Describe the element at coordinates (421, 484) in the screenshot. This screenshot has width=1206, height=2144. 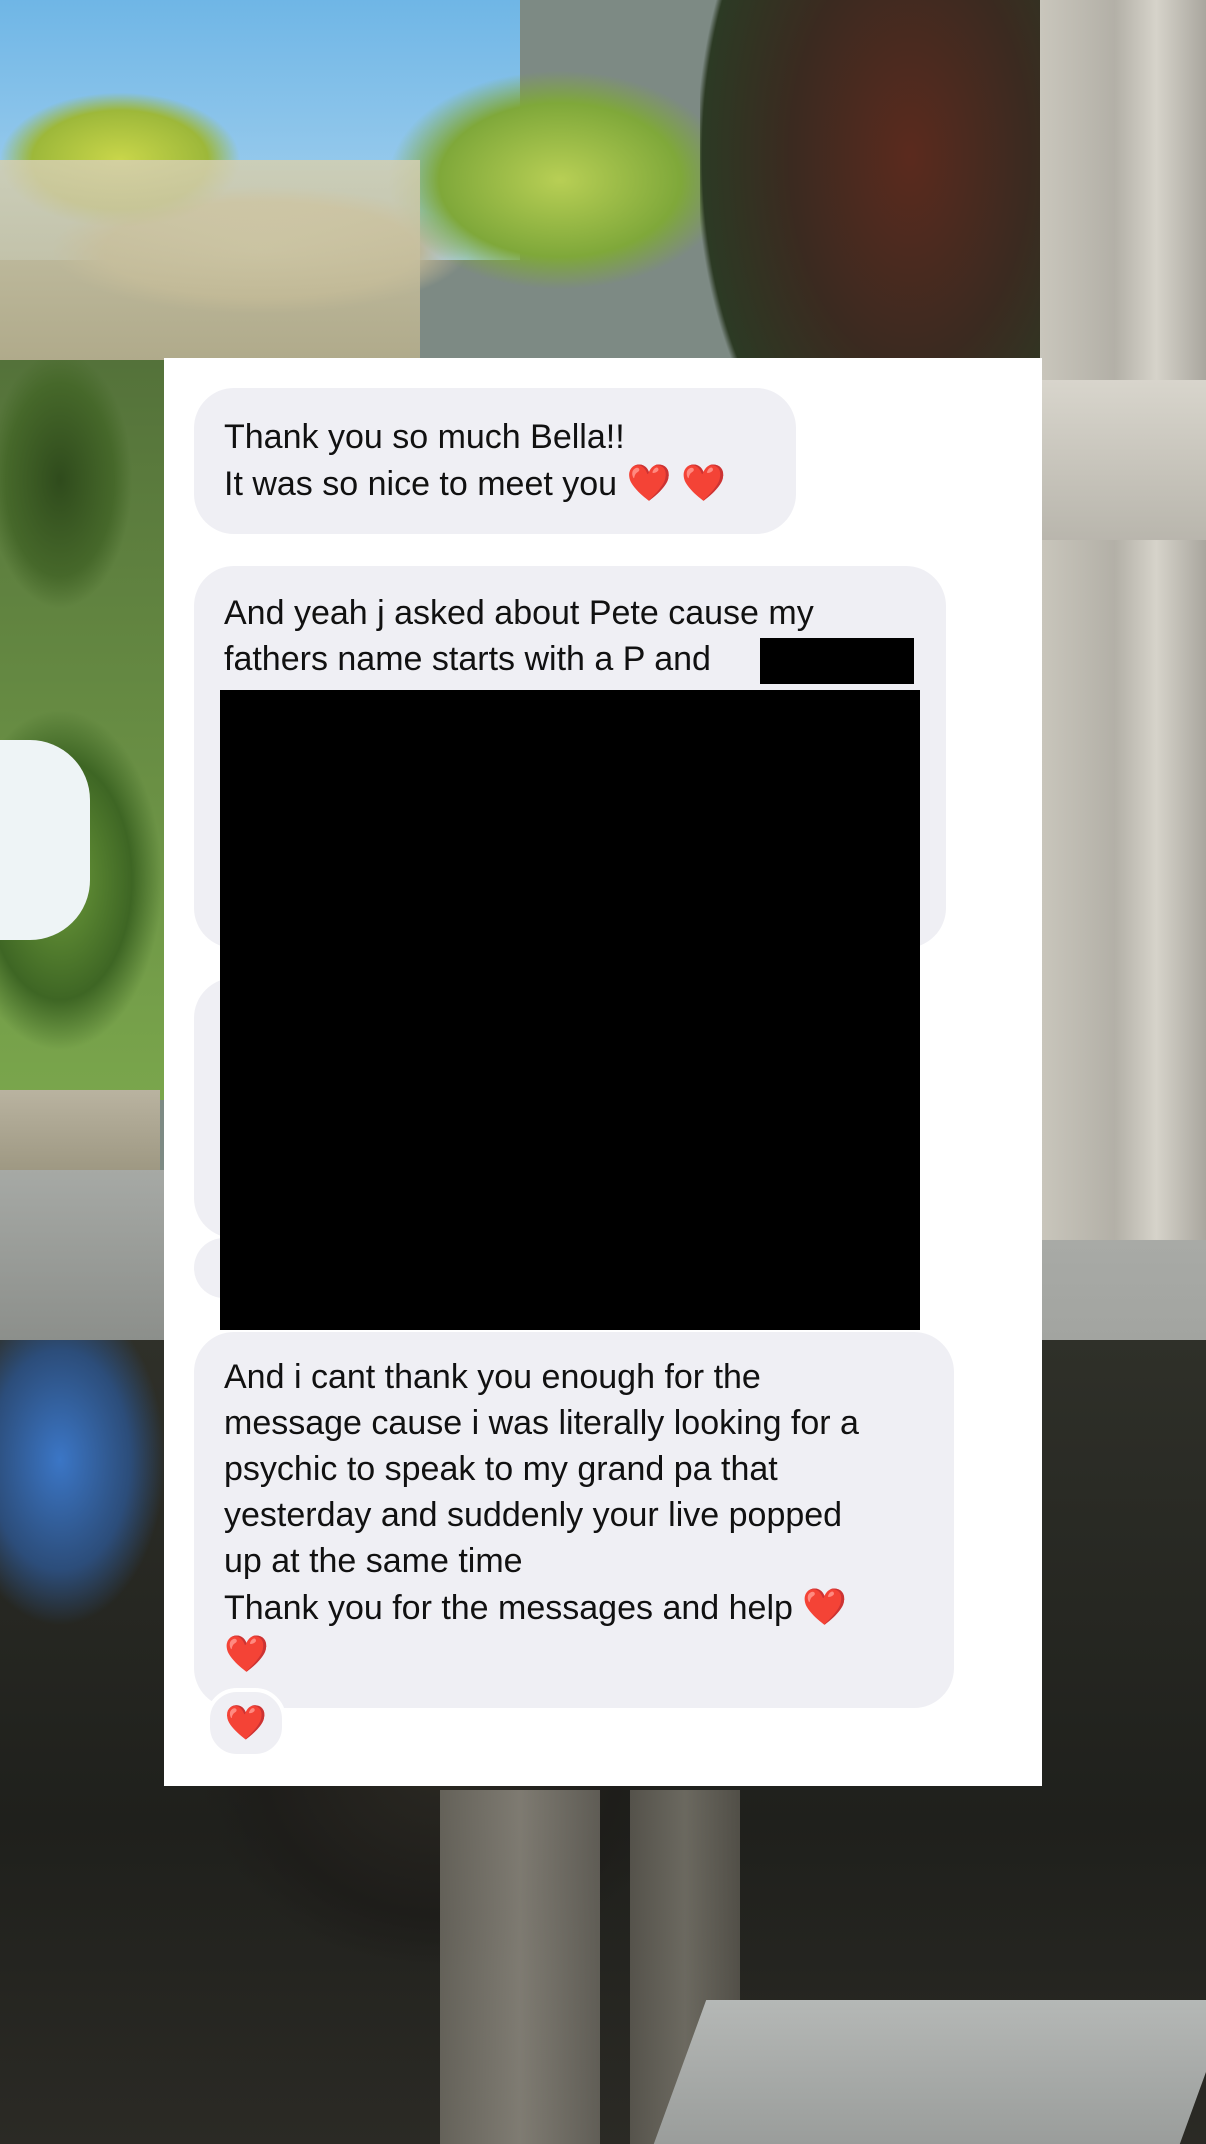
I see `message-line-text: It was so nice to meet you` at that location.